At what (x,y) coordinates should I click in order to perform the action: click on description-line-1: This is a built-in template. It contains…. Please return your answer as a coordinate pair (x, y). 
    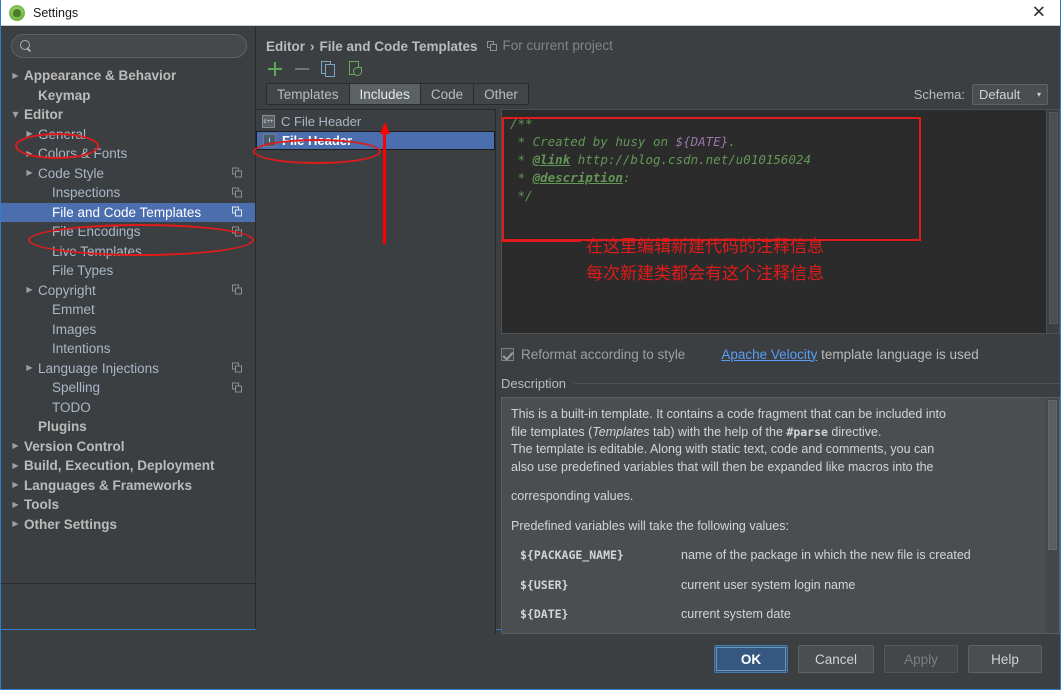
    Looking at the image, I should click on (728, 414).